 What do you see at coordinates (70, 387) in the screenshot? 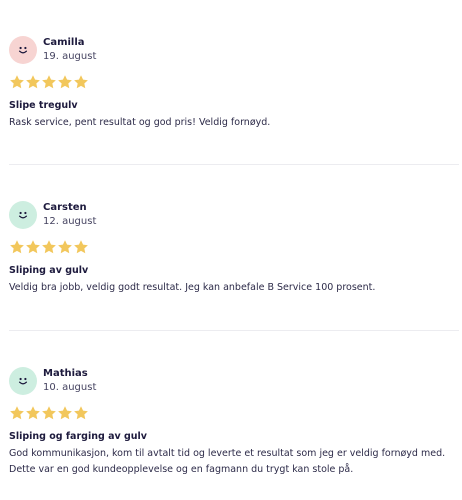
I see `review-date: 10. august` at bounding box center [70, 387].